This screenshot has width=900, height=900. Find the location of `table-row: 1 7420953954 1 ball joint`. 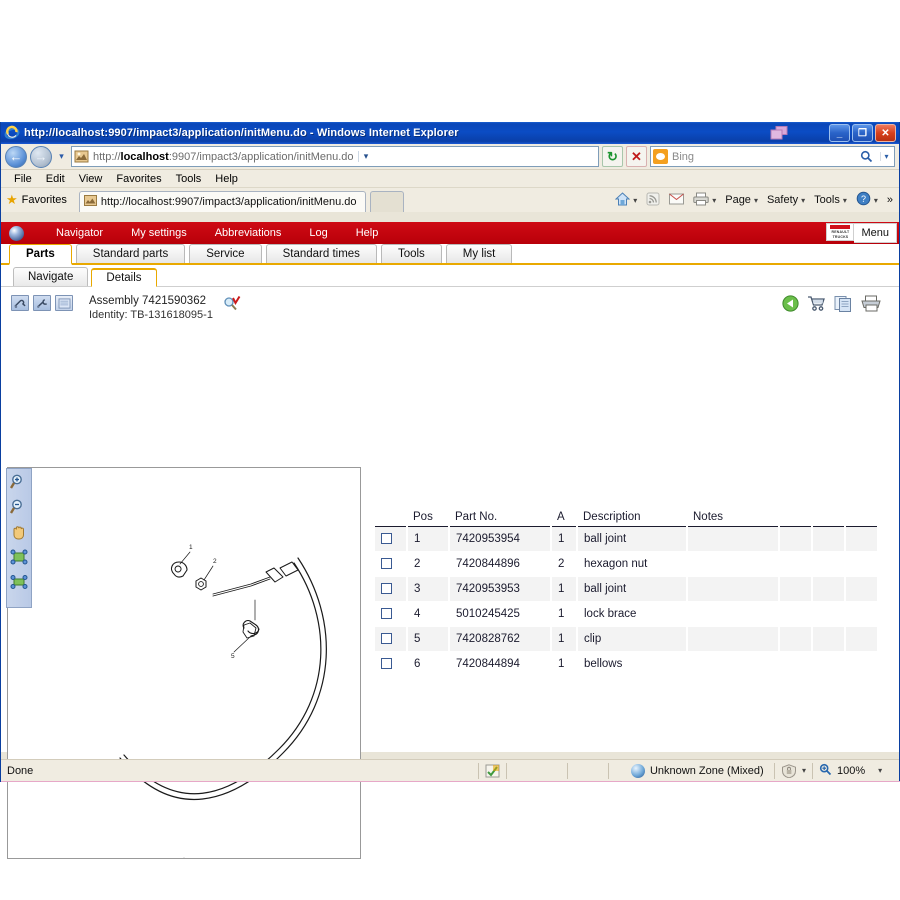

table-row: 1 7420953954 1 ball joint is located at coordinates (627, 539).